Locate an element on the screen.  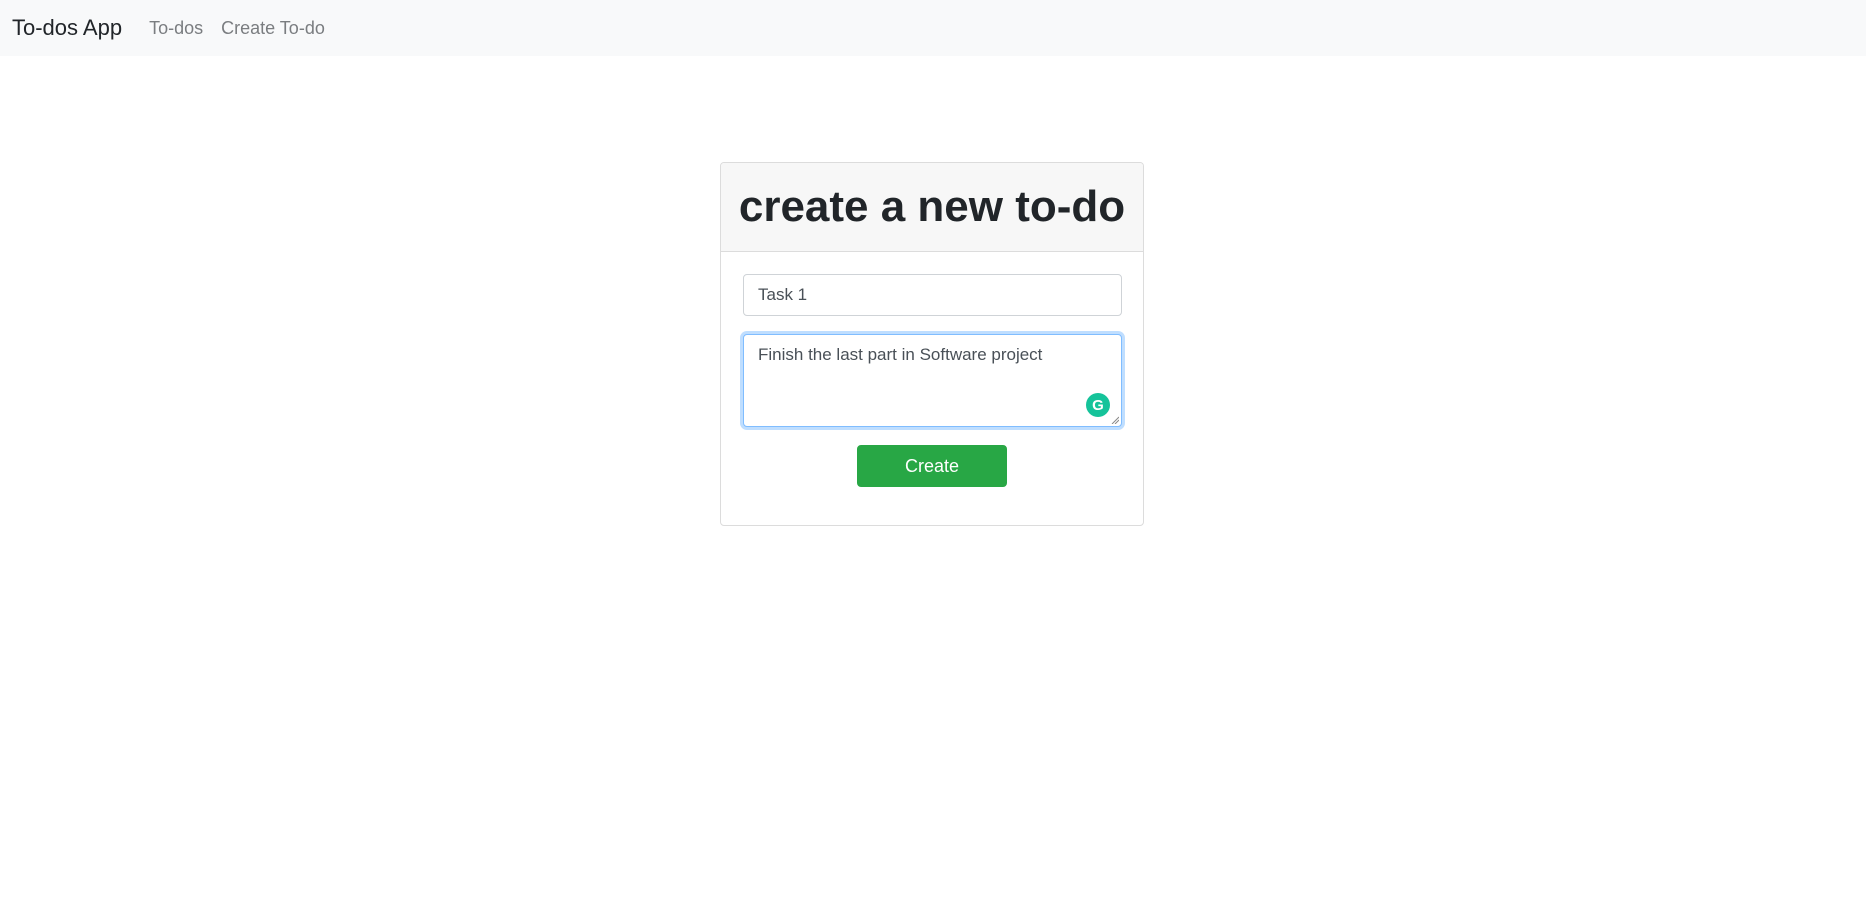
todo-description-textarea: Finish the last part in Software project is located at coordinates (932, 380).